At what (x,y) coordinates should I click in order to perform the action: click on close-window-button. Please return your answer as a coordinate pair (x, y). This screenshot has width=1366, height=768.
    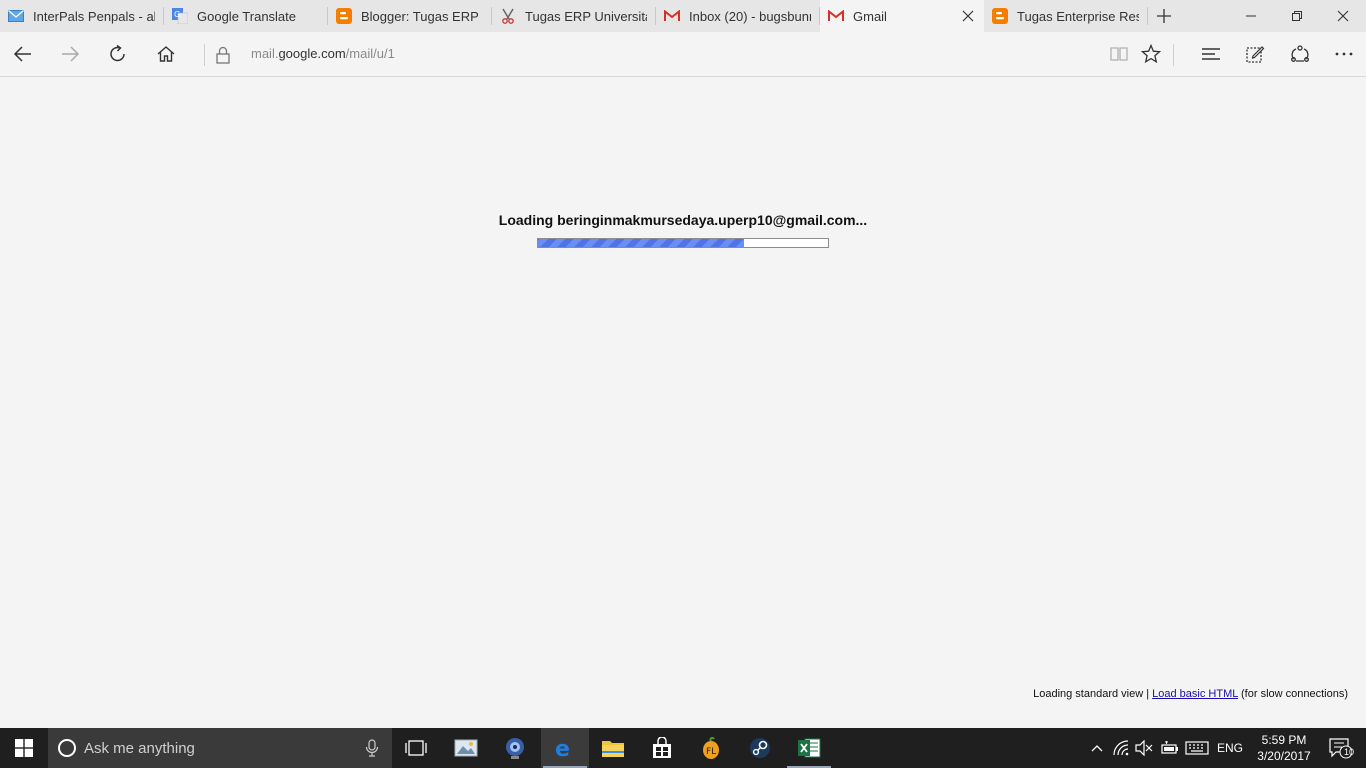
    Looking at the image, I should click on (1343, 16).